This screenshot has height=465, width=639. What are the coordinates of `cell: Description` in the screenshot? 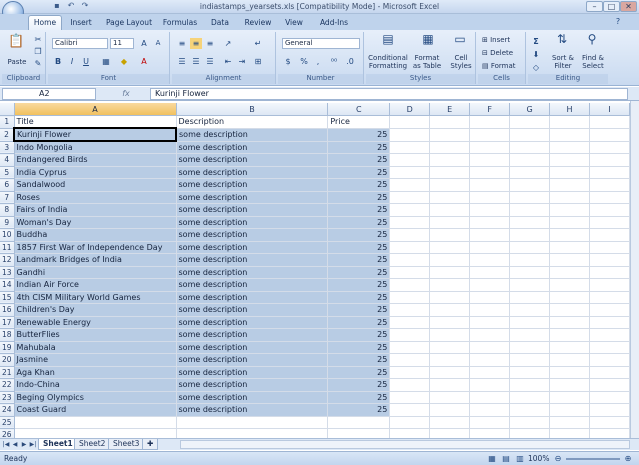 It's located at (252, 122).